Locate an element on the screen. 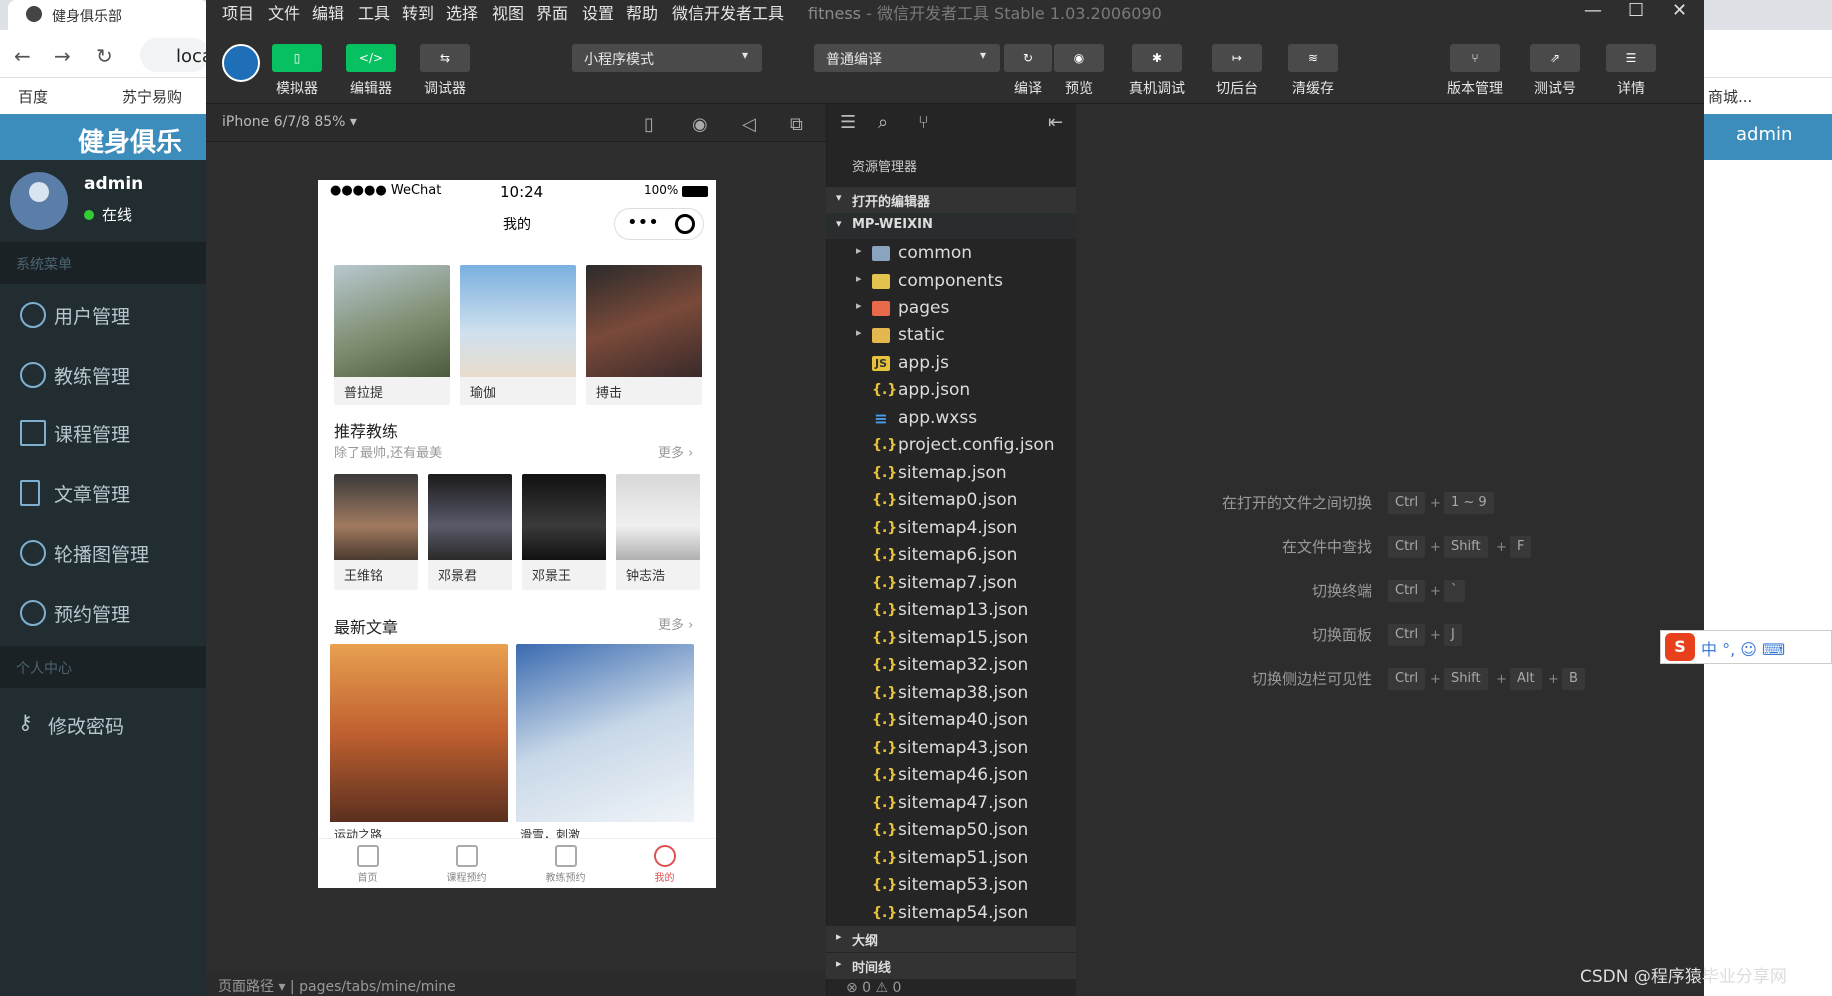 The image size is (1832, 996). files-icon: ☰ is located at coordinates (848, 122).